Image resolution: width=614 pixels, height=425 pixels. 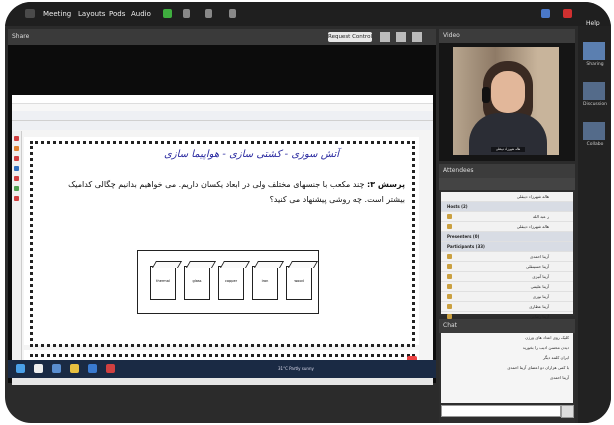 I want to click on layout-collabo-label: Collabo, so click(x=595, y=144).